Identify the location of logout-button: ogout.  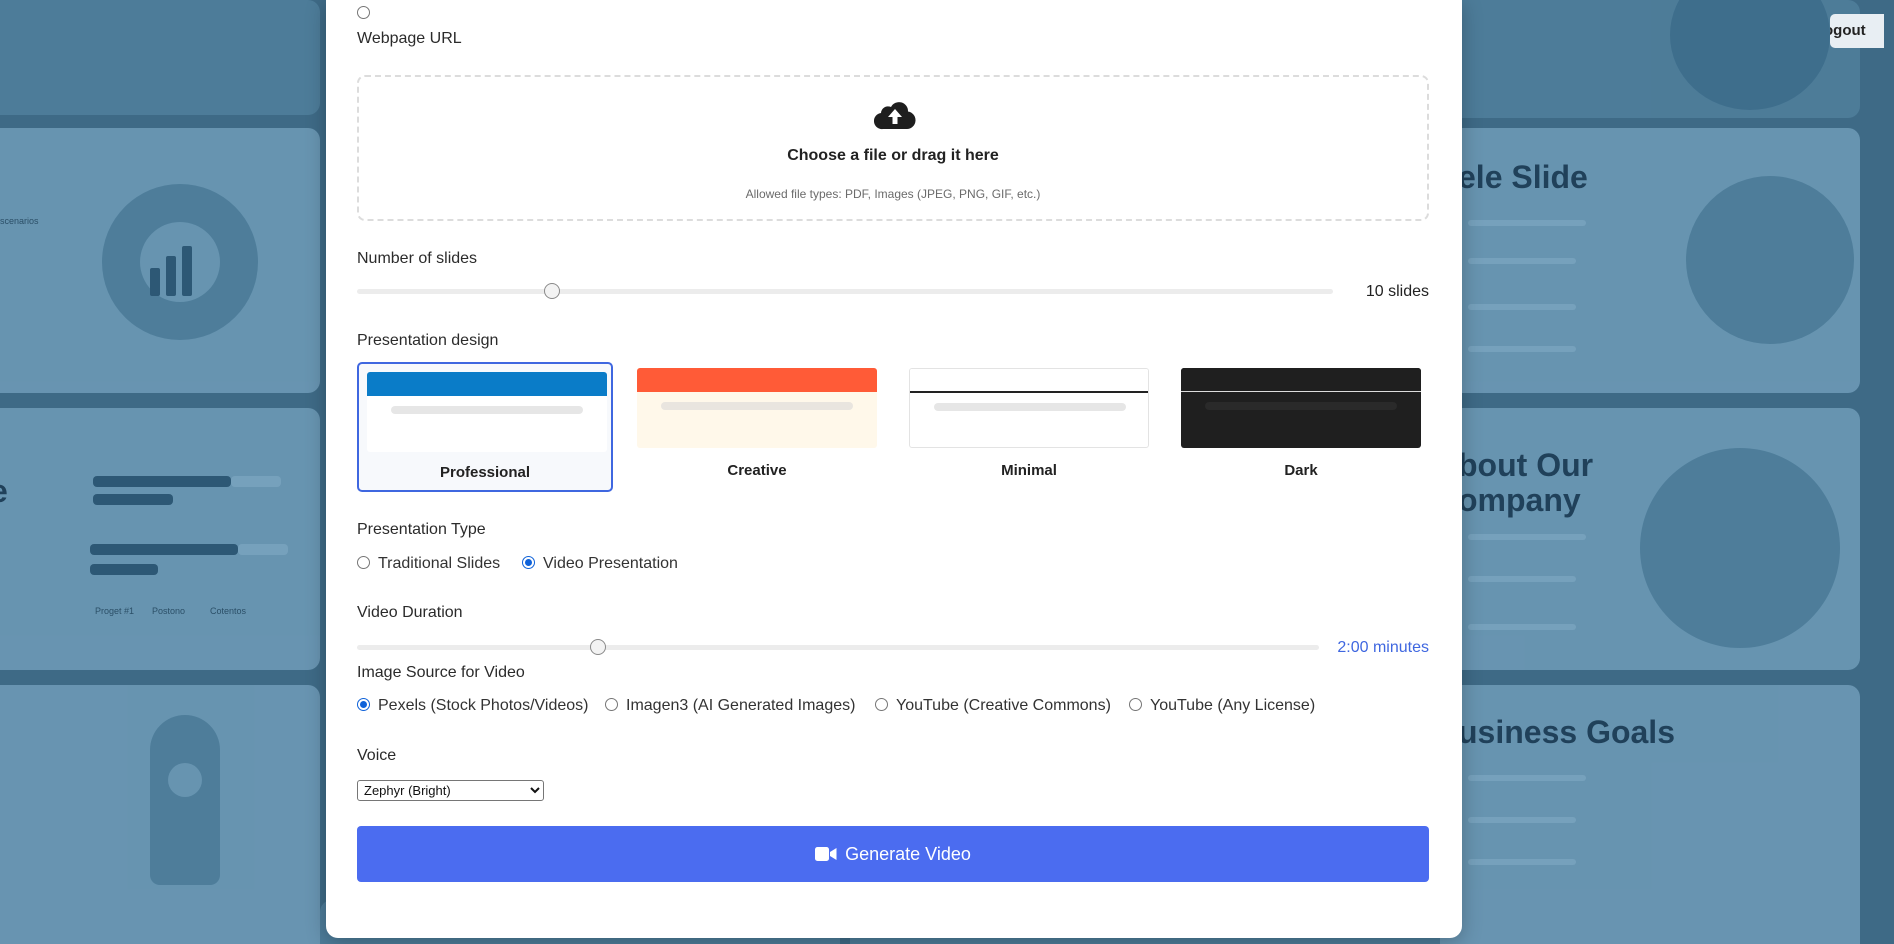
(1857, 31).